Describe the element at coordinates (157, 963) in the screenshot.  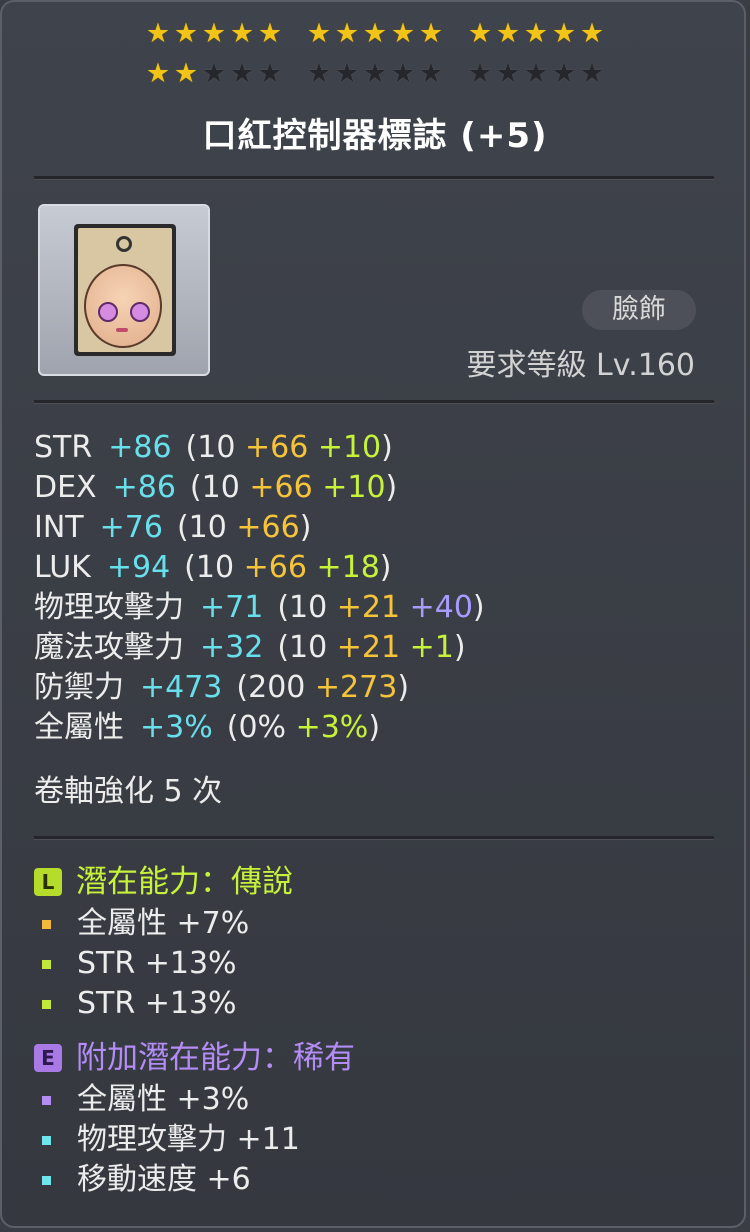
I see `potential-line-text: STR +13%` at that location.